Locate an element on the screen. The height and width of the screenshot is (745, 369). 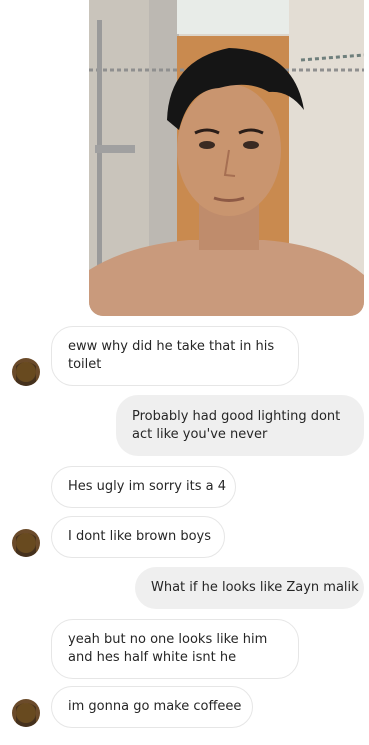
message-text: What if he looks like Zayn malik is located at coordinates (255, 587).